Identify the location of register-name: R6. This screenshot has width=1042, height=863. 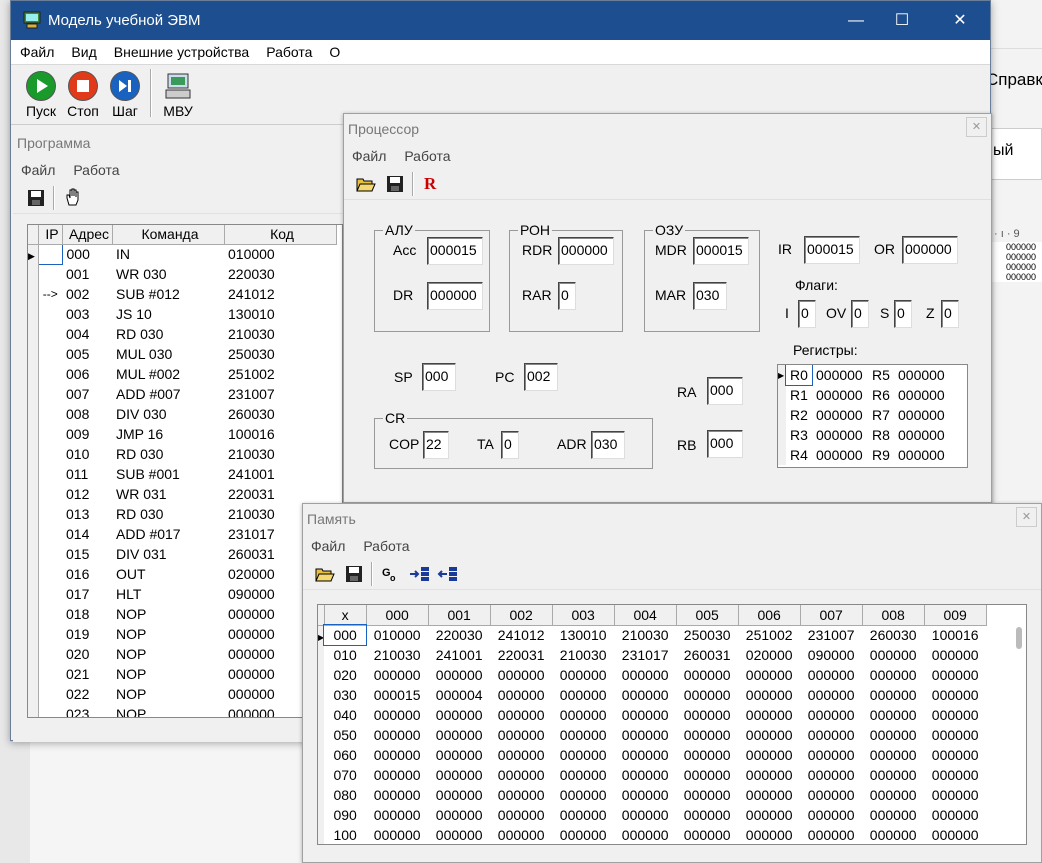
(881, 395).